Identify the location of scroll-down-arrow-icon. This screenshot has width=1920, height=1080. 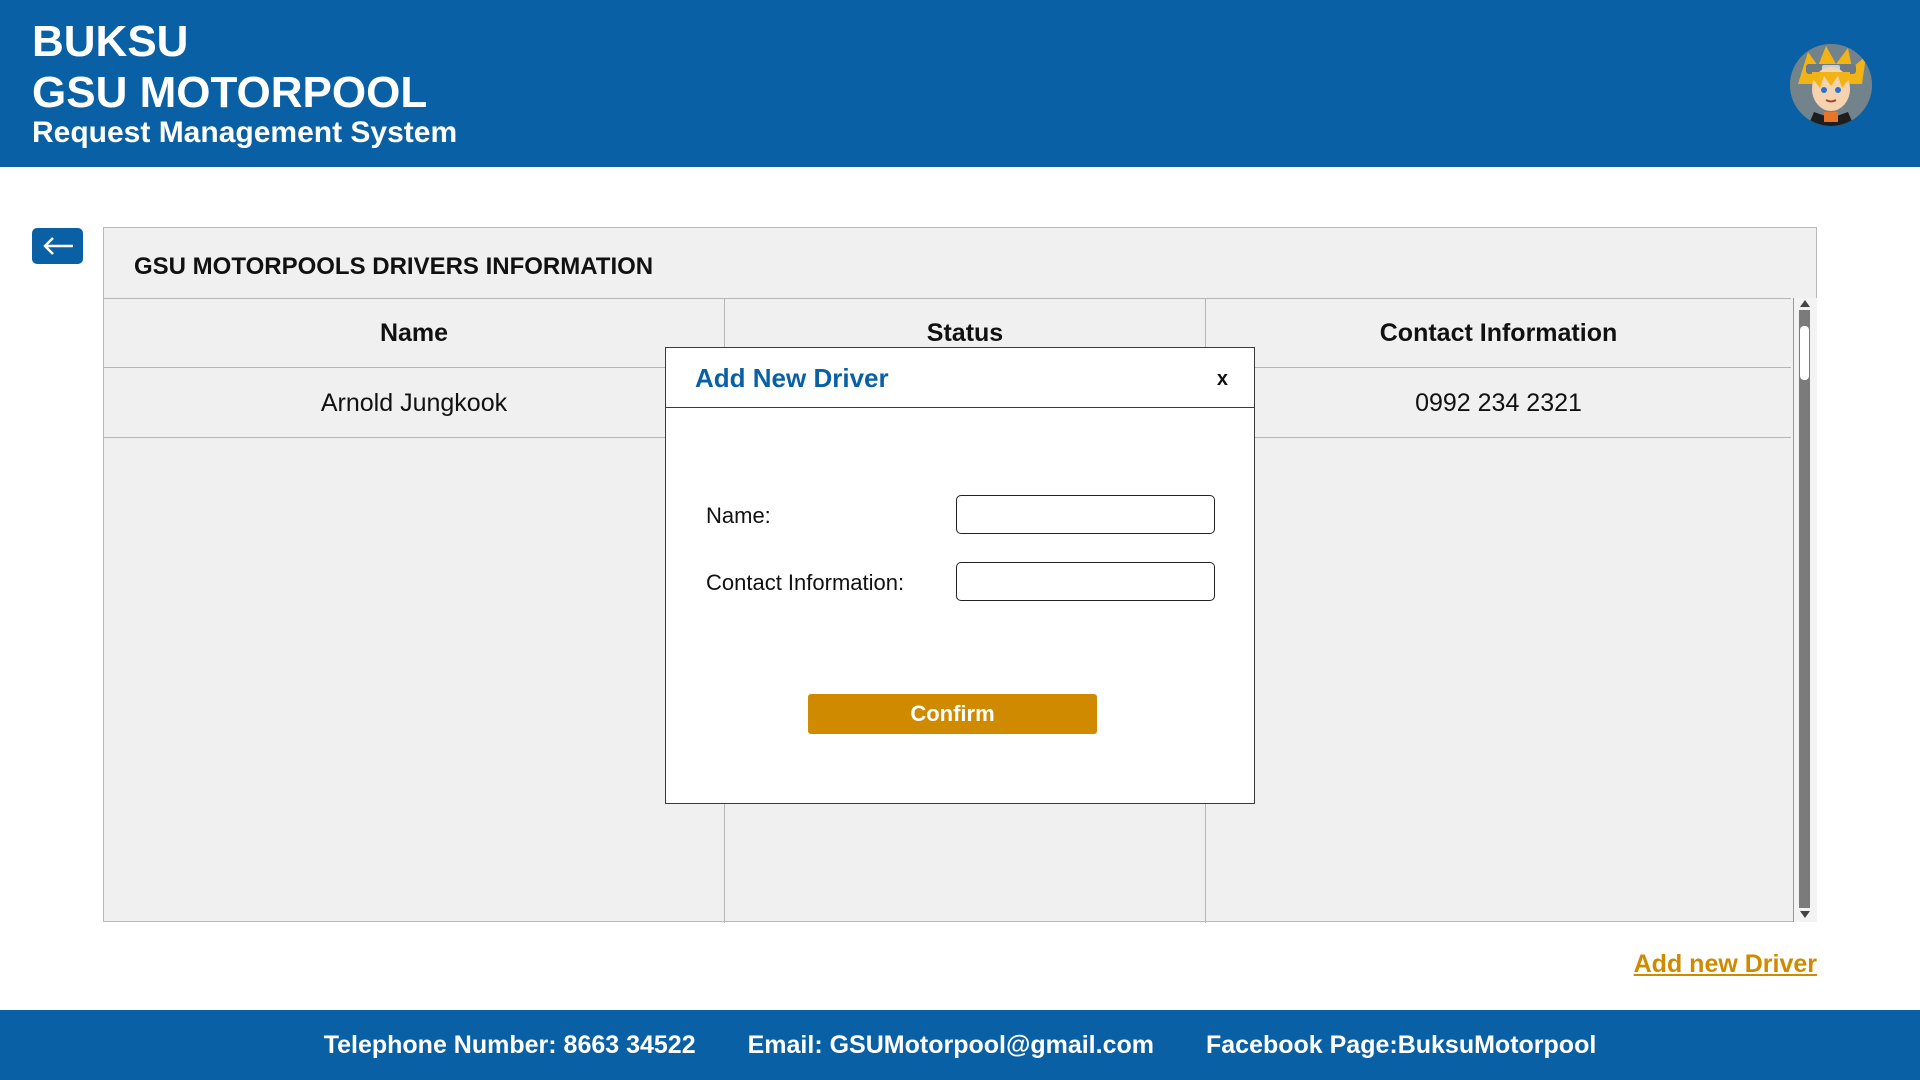
(1805, 914).